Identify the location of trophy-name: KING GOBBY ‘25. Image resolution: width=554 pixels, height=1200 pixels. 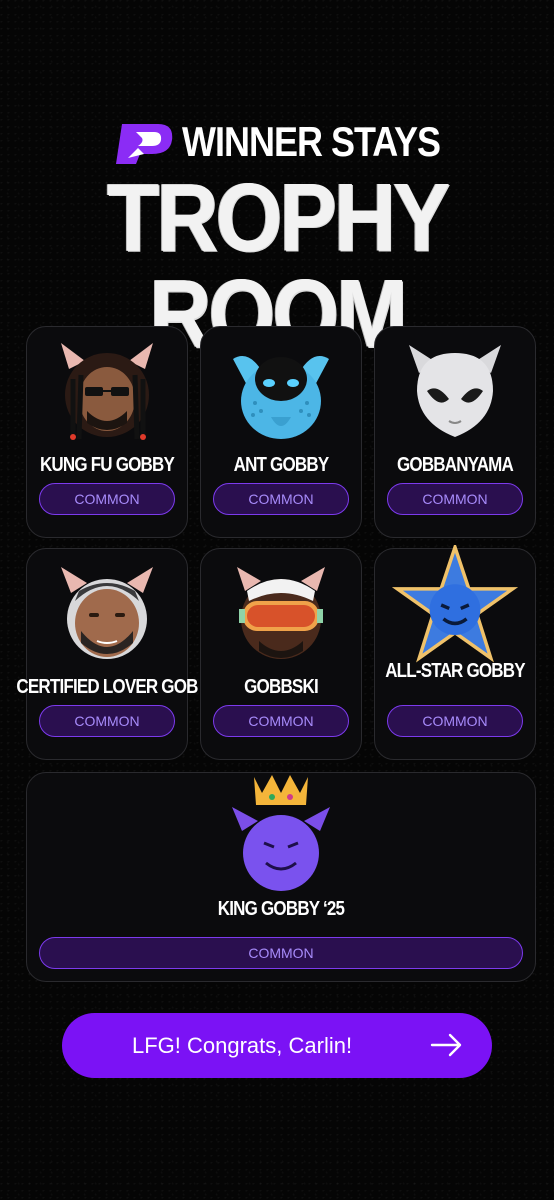
(281, 908).